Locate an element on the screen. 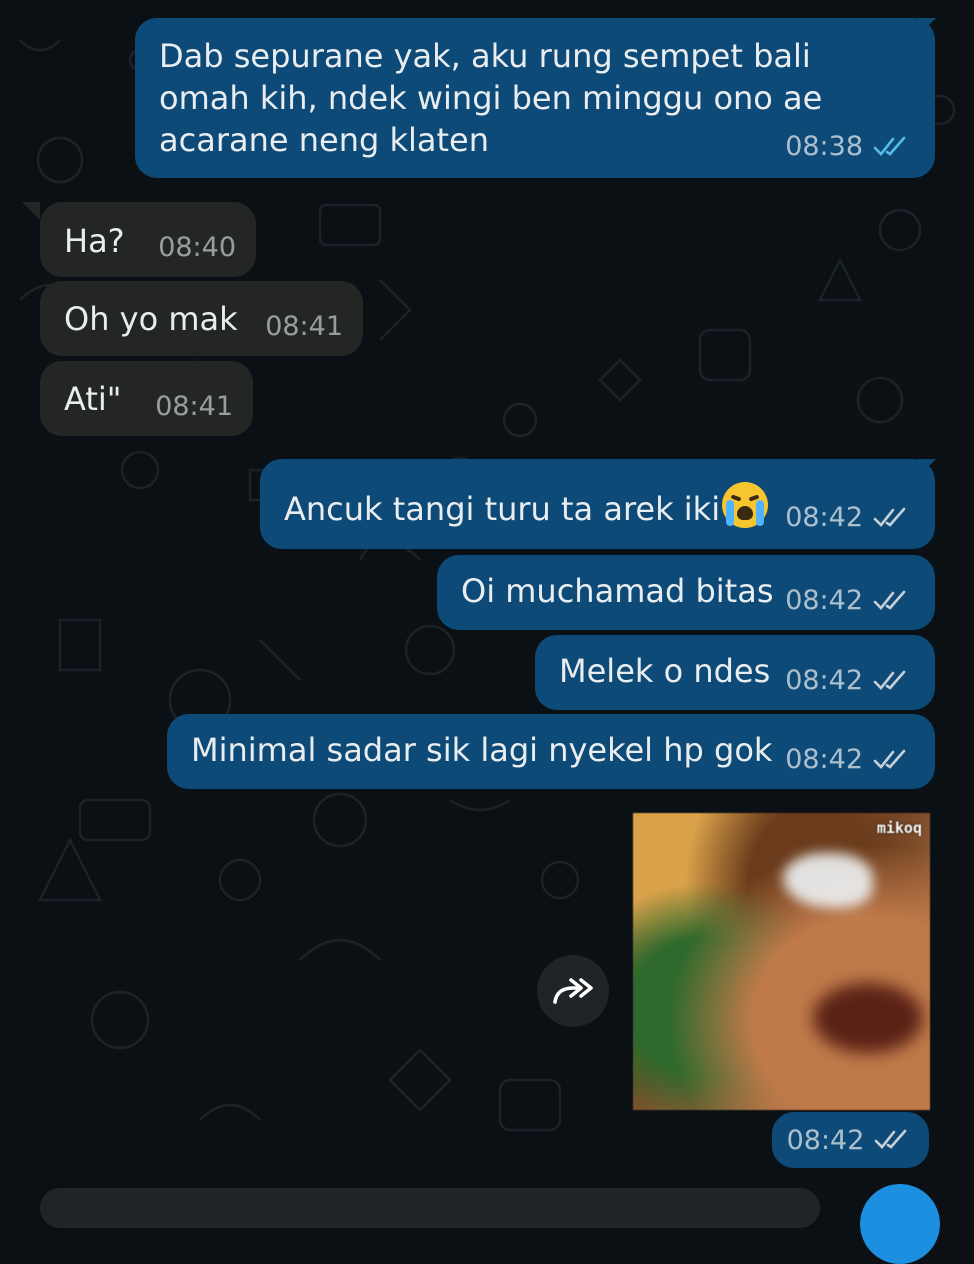 This screenshot has height=1264, width=974. send-button is located at coordinates (900, 1224).